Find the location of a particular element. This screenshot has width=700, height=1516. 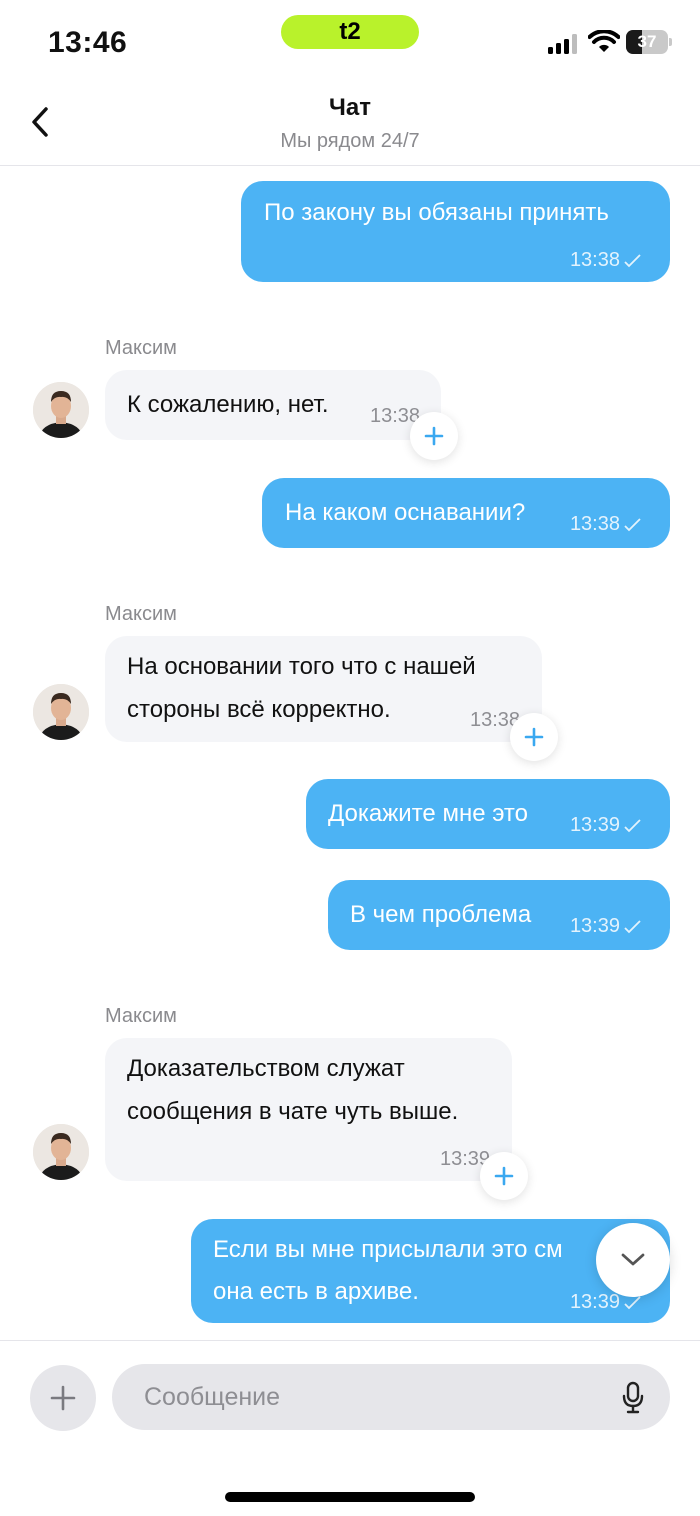

message-text-line: Если вы мне присылали это см is located at coordinates (388, 1249).